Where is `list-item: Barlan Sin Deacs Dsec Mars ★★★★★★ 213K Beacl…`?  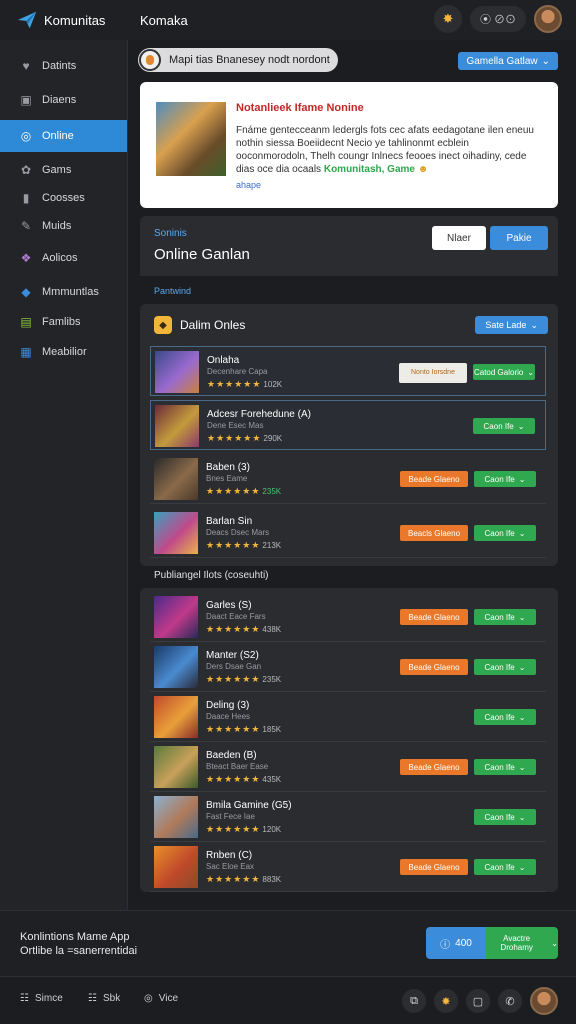
list-item: Barlan Sin Deacs Dsec Mars ★★★★★★ 213K Beacl… is located at coordinates (348, 533).